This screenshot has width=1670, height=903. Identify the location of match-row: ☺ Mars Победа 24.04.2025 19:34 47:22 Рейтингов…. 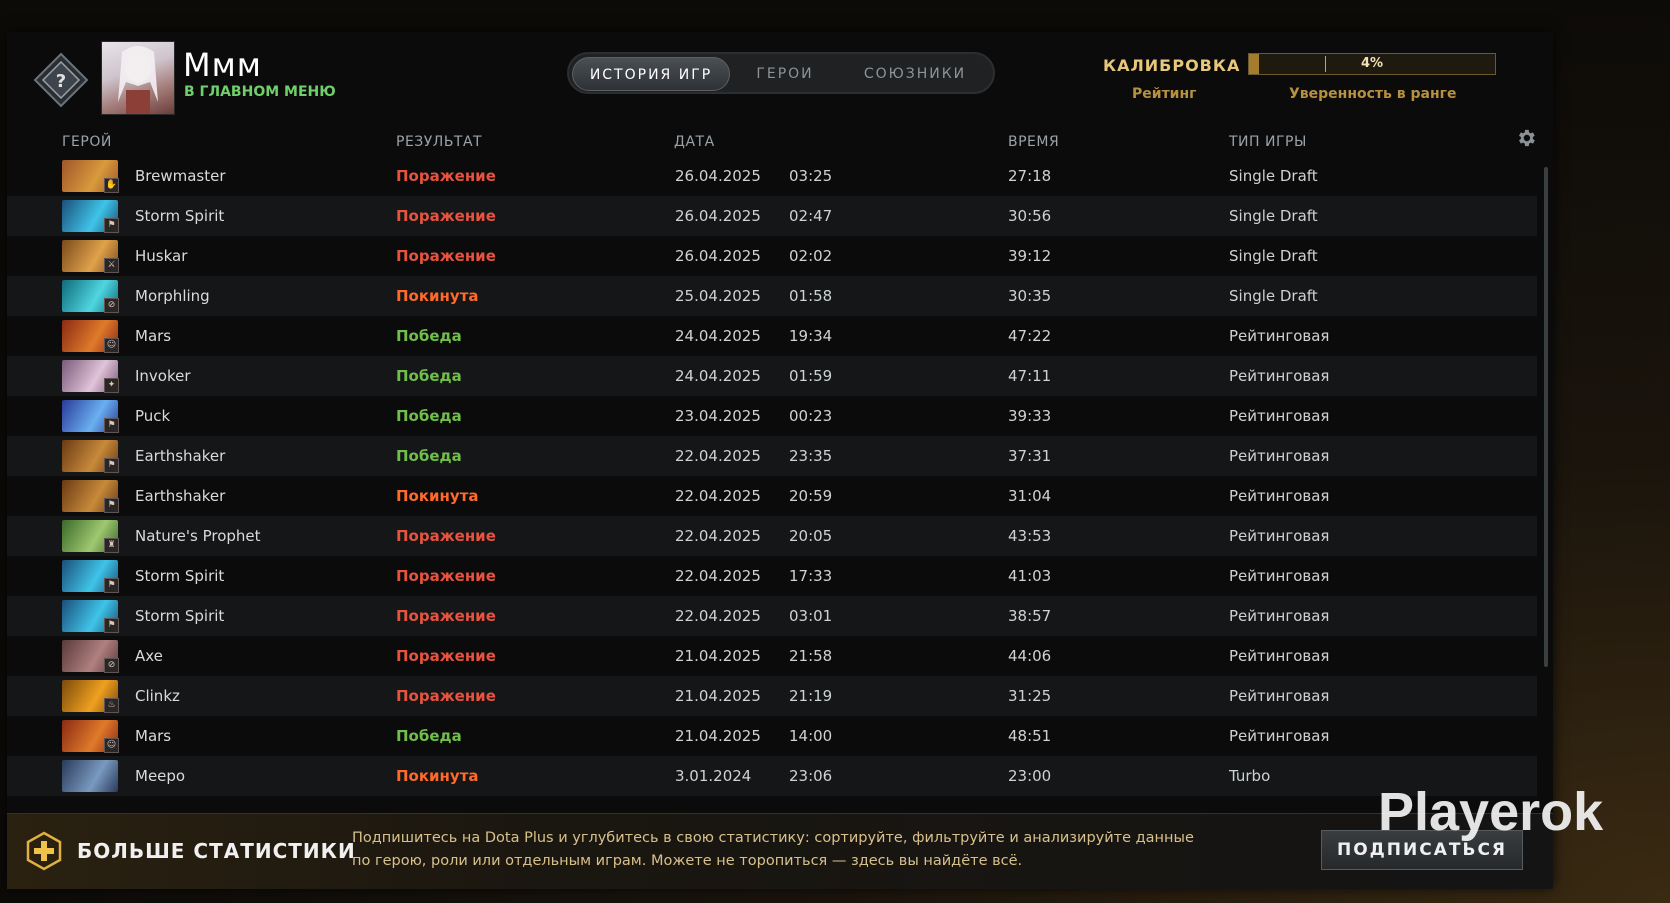
(772, 336).